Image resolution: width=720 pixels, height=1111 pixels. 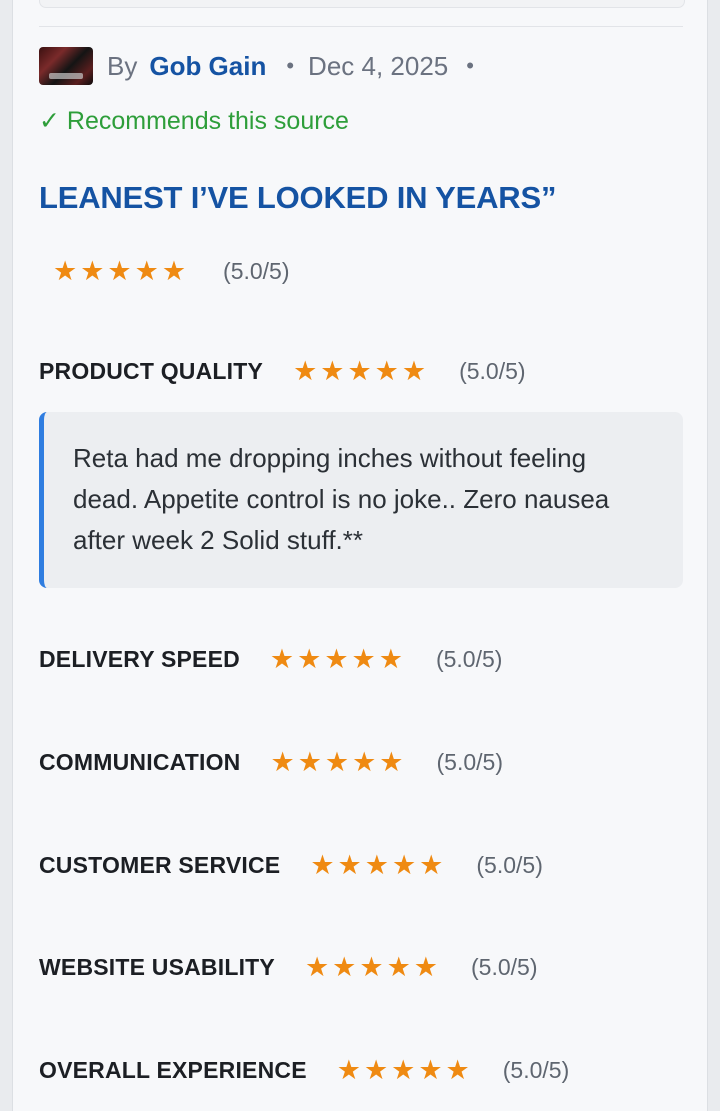 What do you see at coordinates (361, 26) in the screenshot?
I see `divider` at bounding box center [361, 26].